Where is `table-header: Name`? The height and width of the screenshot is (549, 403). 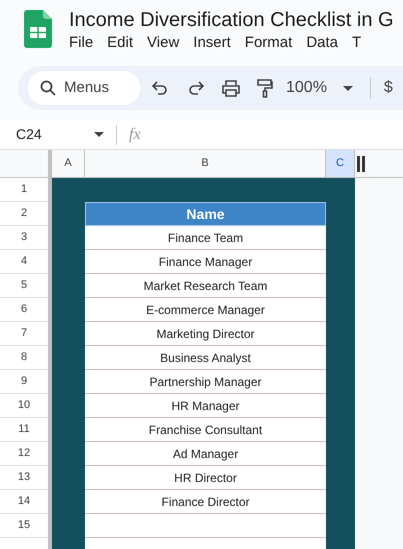
table-header: Name is located at coordinates (205, 214).